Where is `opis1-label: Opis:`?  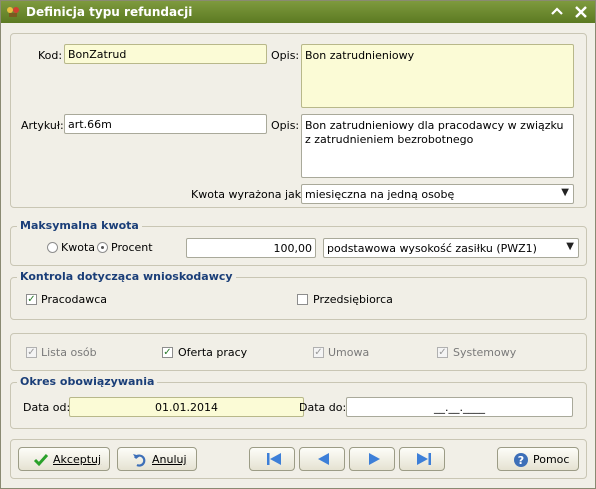 opis1-label: Opis: is located at coordinates (285, 55).